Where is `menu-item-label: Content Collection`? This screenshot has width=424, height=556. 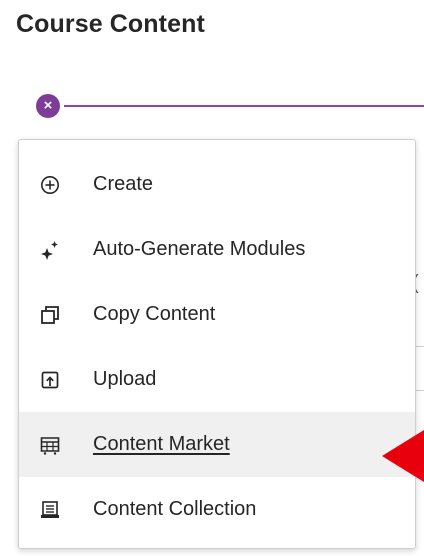
menu-item-label: Content Collection is located at coordinates (175, 509).